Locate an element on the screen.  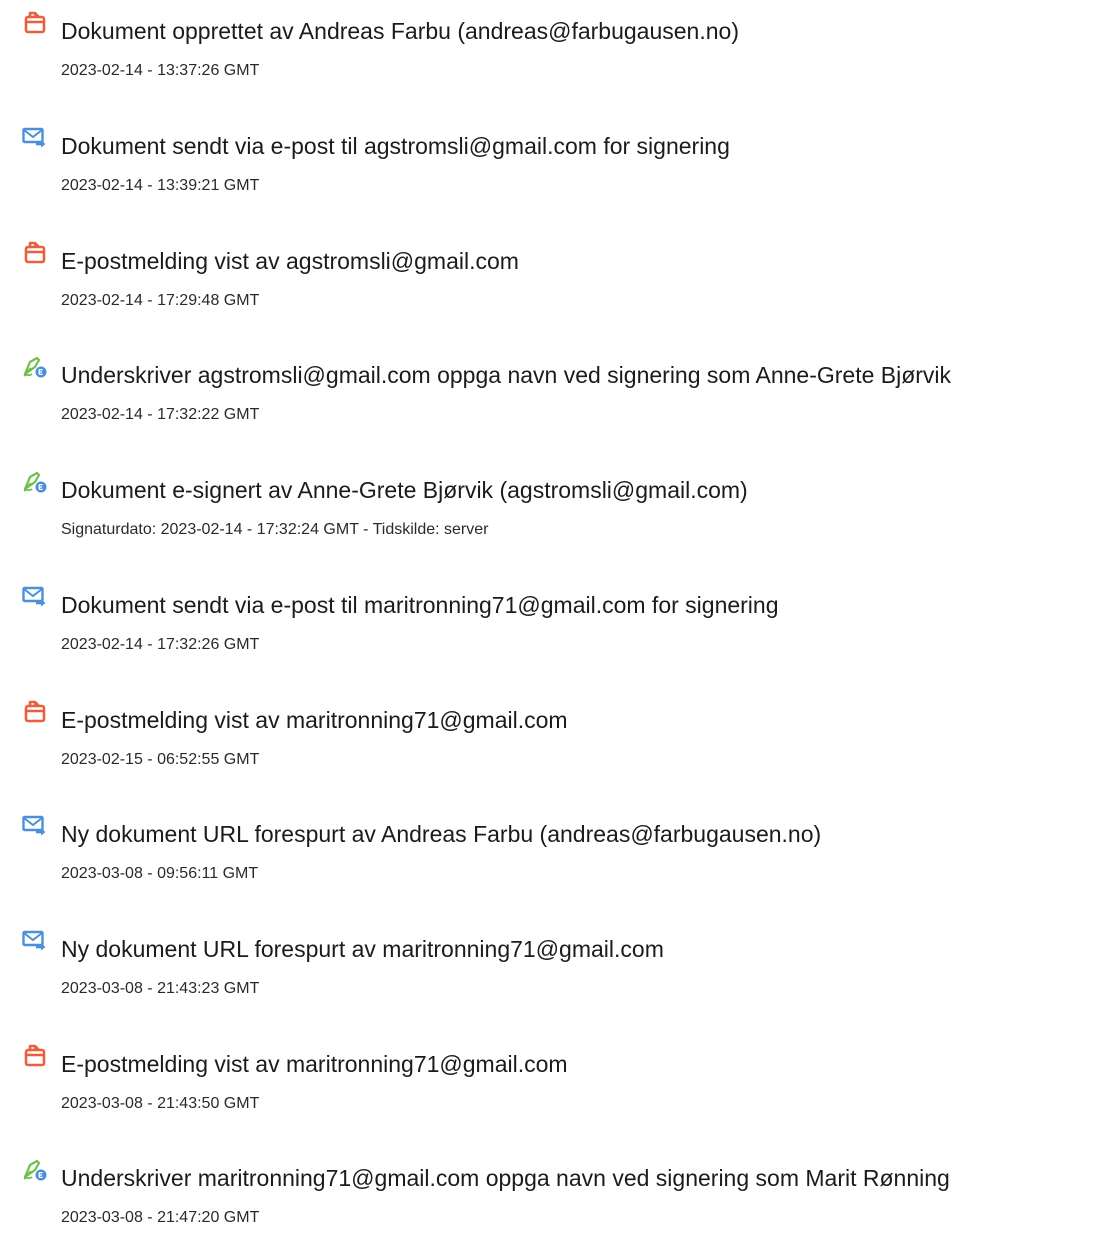
entry-timestamp: 2023-03-08 - 09:56:11 GMT is located at coordinates (160, 873).